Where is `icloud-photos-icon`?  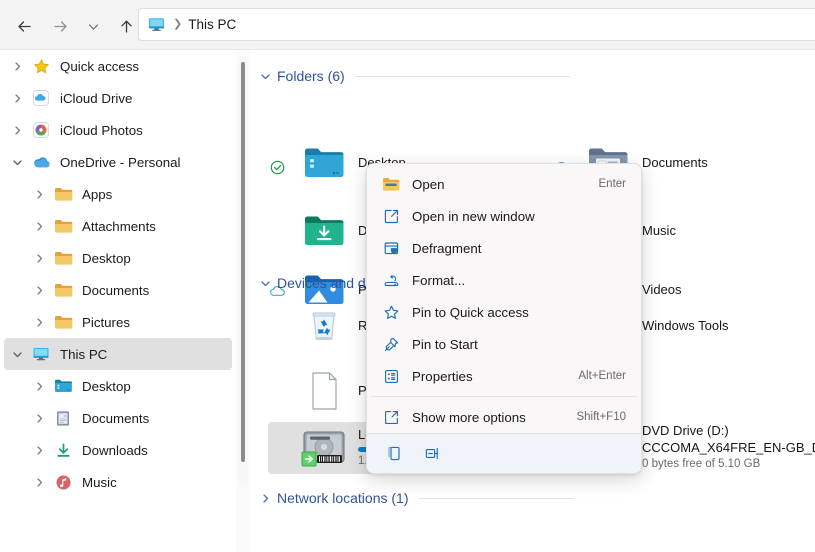
icloud-photos-icon is located at coordinates (41, 130).